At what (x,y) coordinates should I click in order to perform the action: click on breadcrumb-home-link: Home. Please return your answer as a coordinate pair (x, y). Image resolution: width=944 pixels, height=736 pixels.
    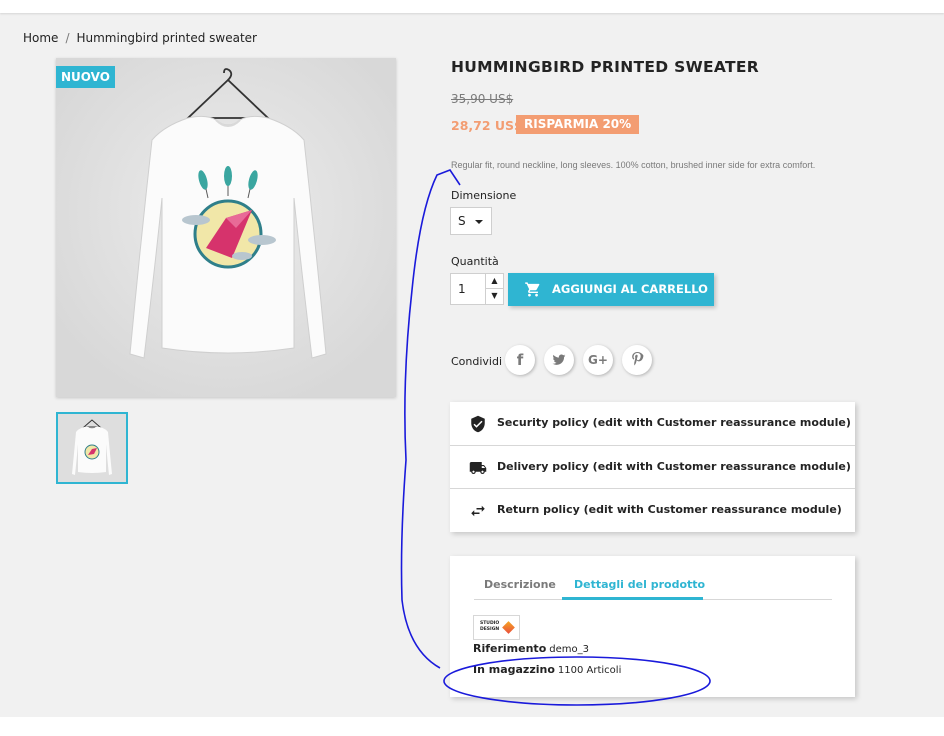
    Looking at the image, I should click on (40, 38).